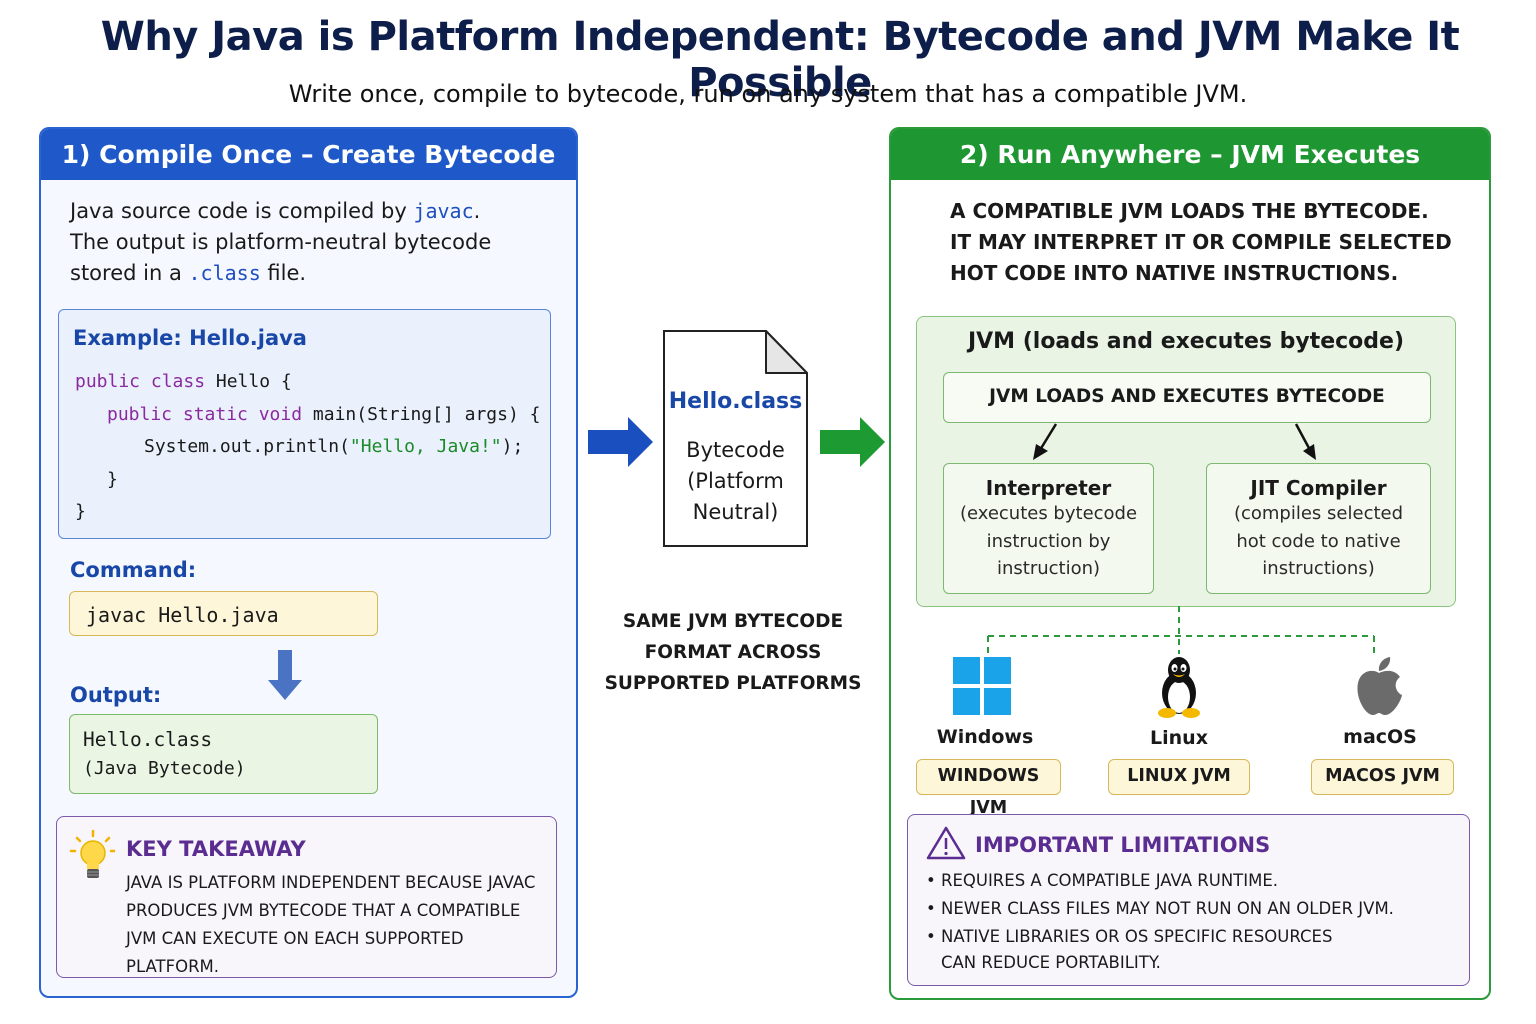  What do you see at coordinates (1179, 687) in the screenshot?
I see `tux-penguin-icon` at bounding box center [1179, 687].